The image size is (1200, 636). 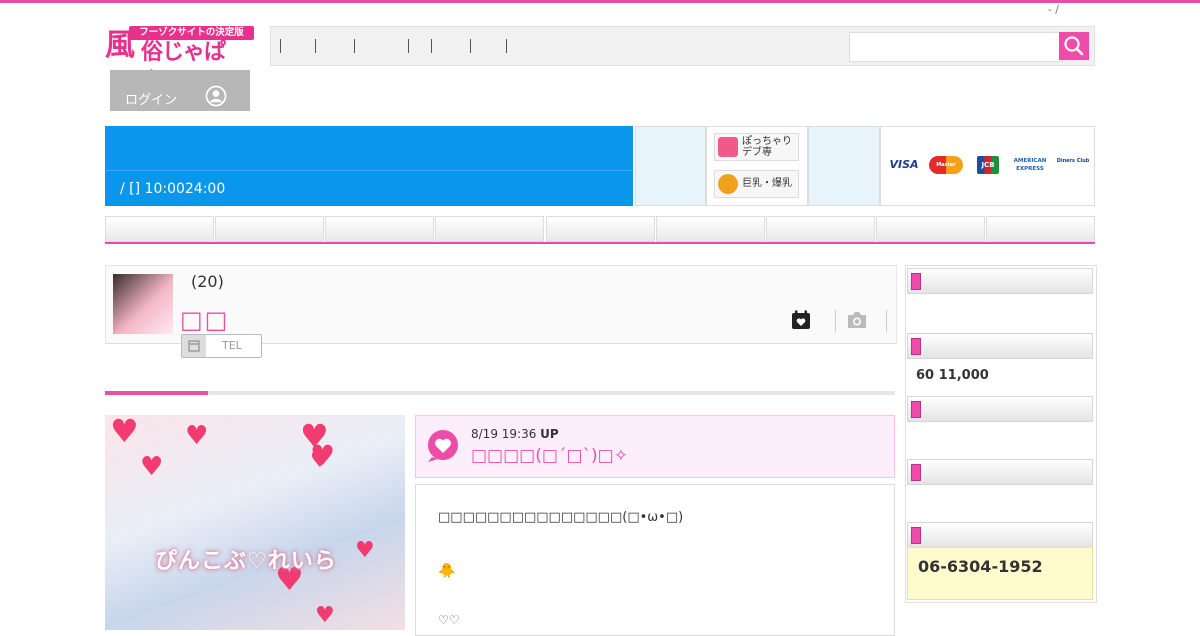 I want to click on profile-name: □□, so click(x=205, y=320).